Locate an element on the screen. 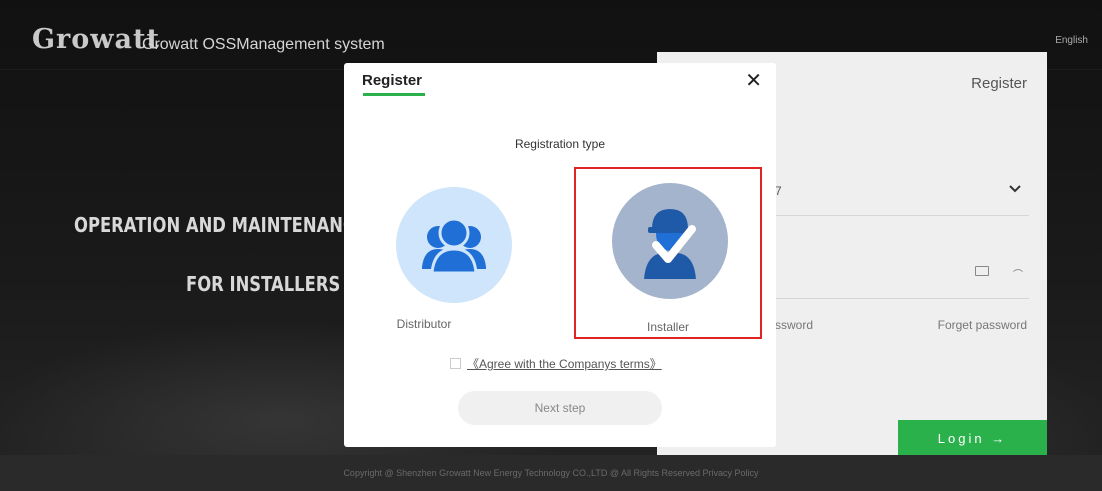 The width and height of the screenshot is (1102, 491). installer-avatar is located at coordinates (670, 241).